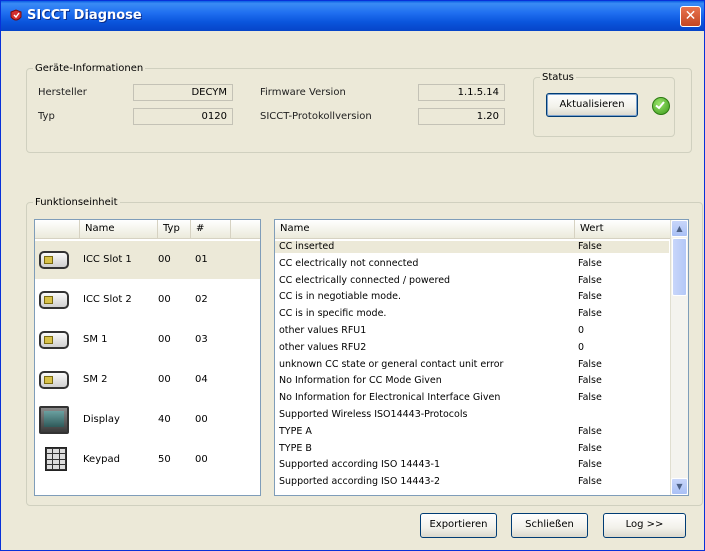 This screenshot has height=551, width=705. I want to click on property-name: Supported according ISO 14443-2, so click(360, 482).